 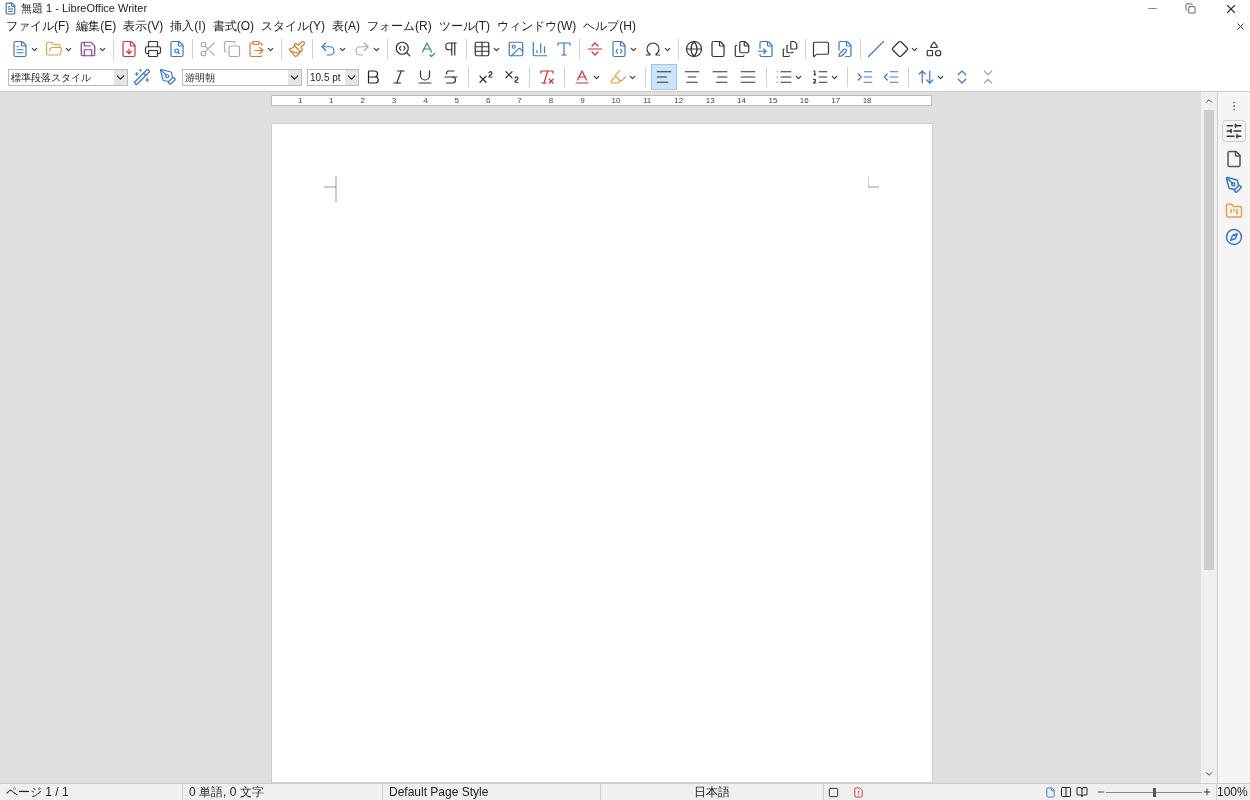 What do you see at coordinates (616, 100) in the screenshot?
I see `ruler-number: 10` at bounding box center [616, 100].